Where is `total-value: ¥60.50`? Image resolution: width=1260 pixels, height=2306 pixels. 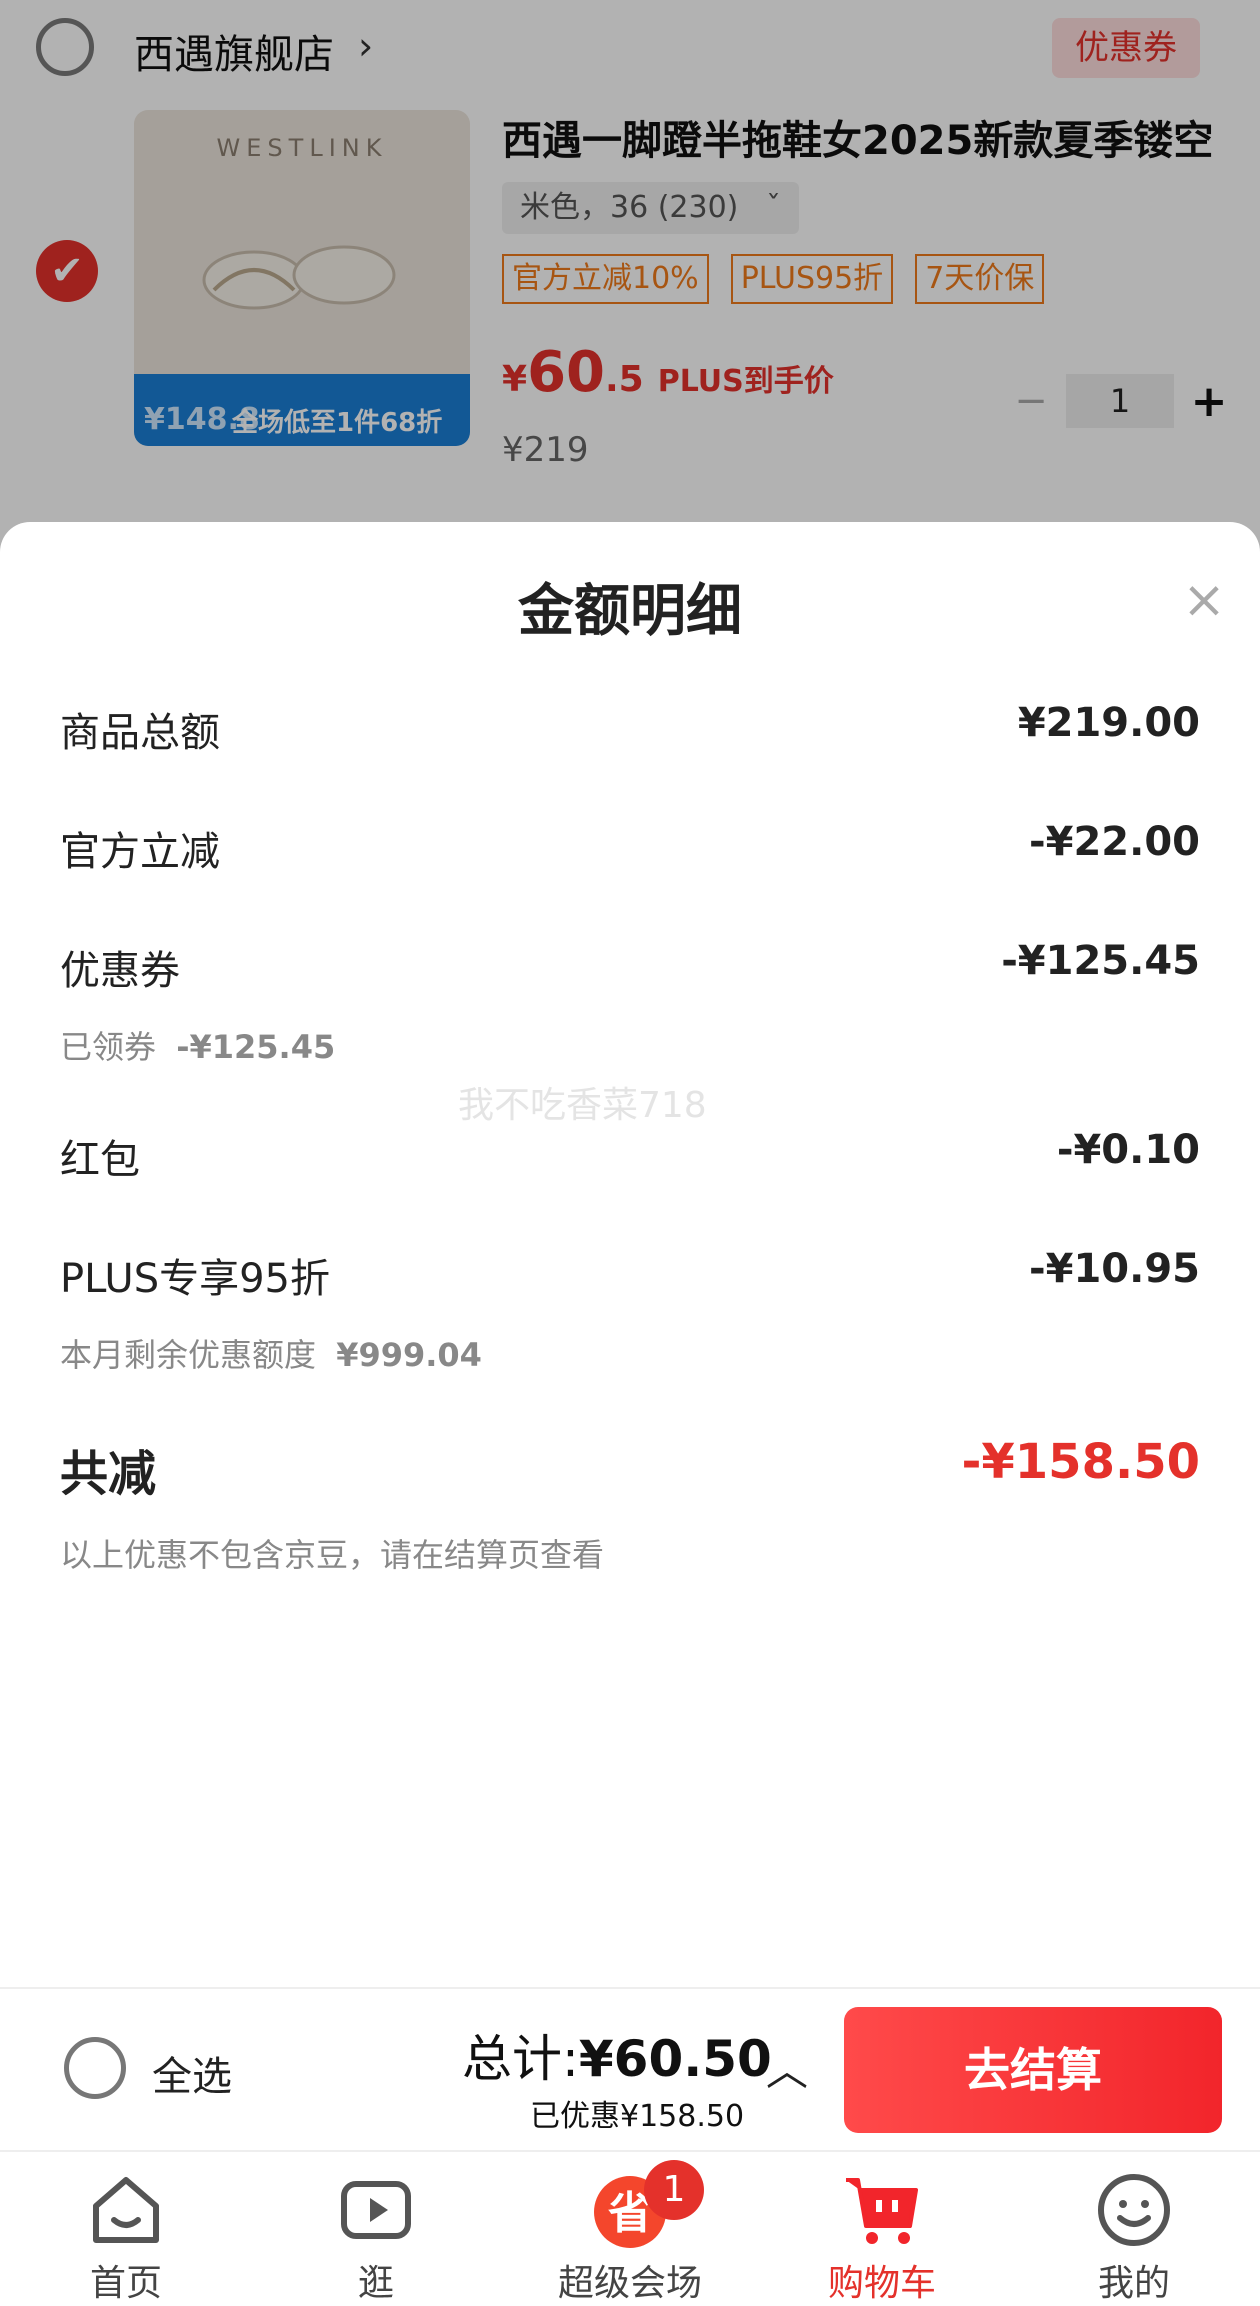
total-value: ¥60.50 is located at coordinates (675, 2059).